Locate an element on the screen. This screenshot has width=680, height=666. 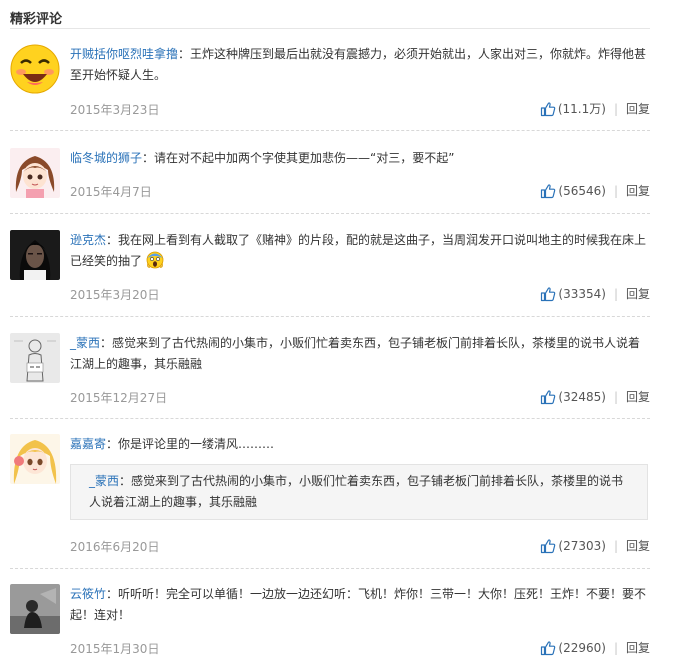
comment-username: 临冬城的狮子 is located at coordinates (106, 158).